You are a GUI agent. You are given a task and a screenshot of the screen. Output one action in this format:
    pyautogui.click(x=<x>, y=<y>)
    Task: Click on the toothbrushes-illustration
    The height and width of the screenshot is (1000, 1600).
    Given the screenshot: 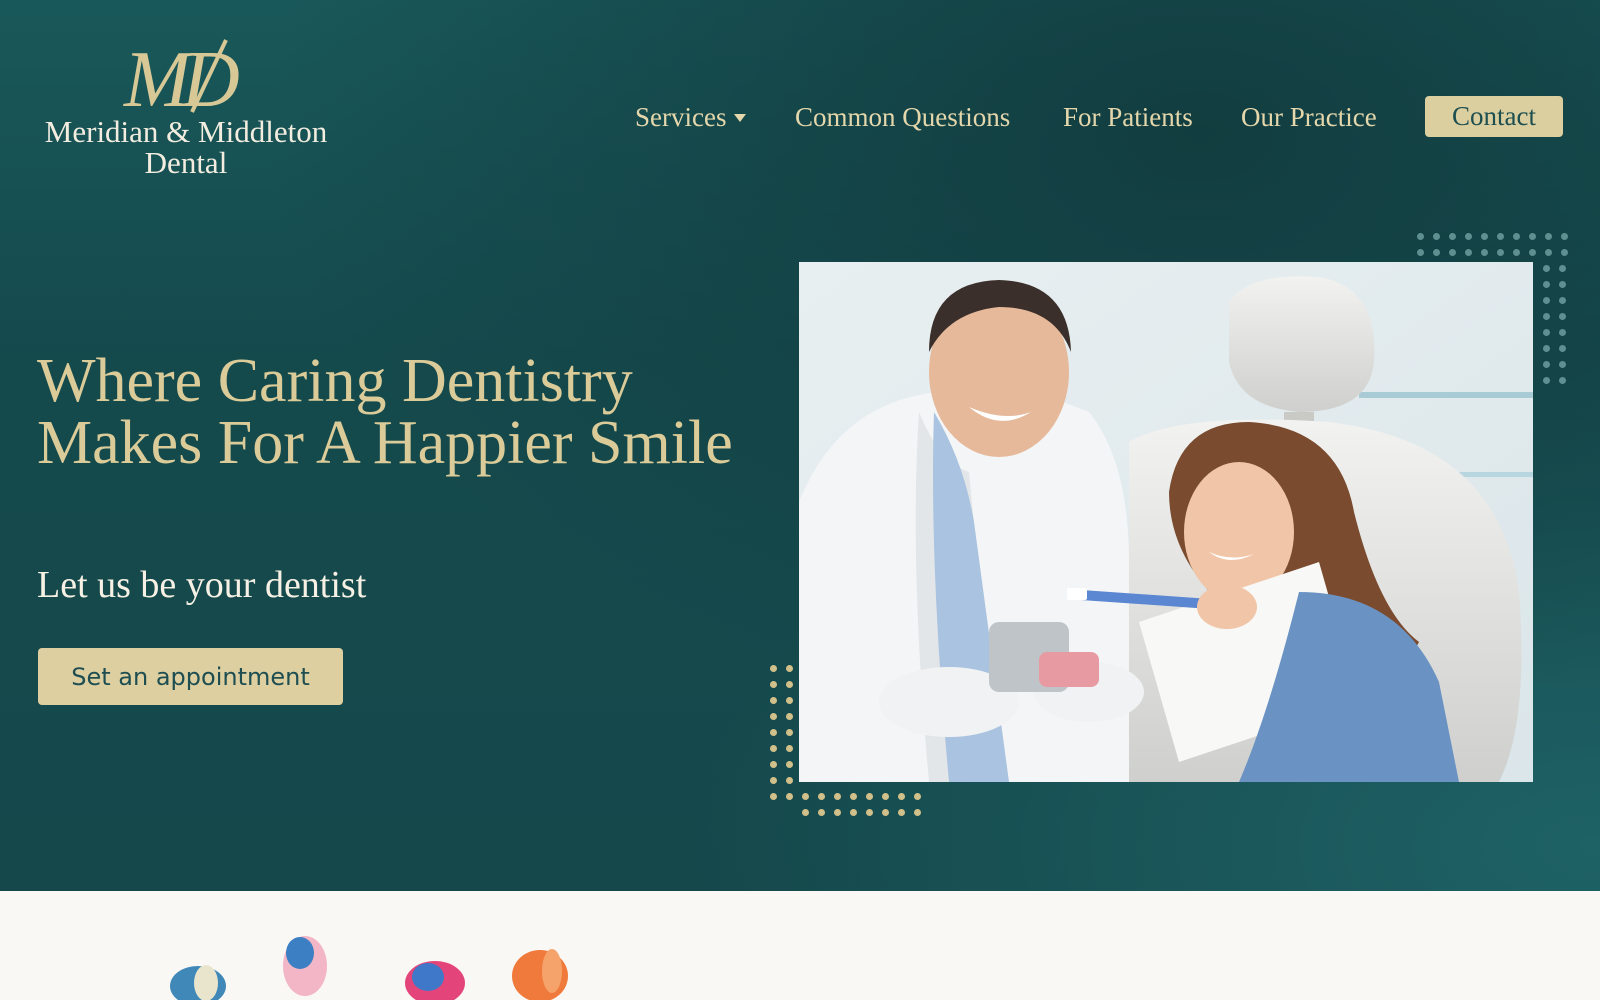 What is the action you would take?
    pyautogui.click(x=369, y=968)
    